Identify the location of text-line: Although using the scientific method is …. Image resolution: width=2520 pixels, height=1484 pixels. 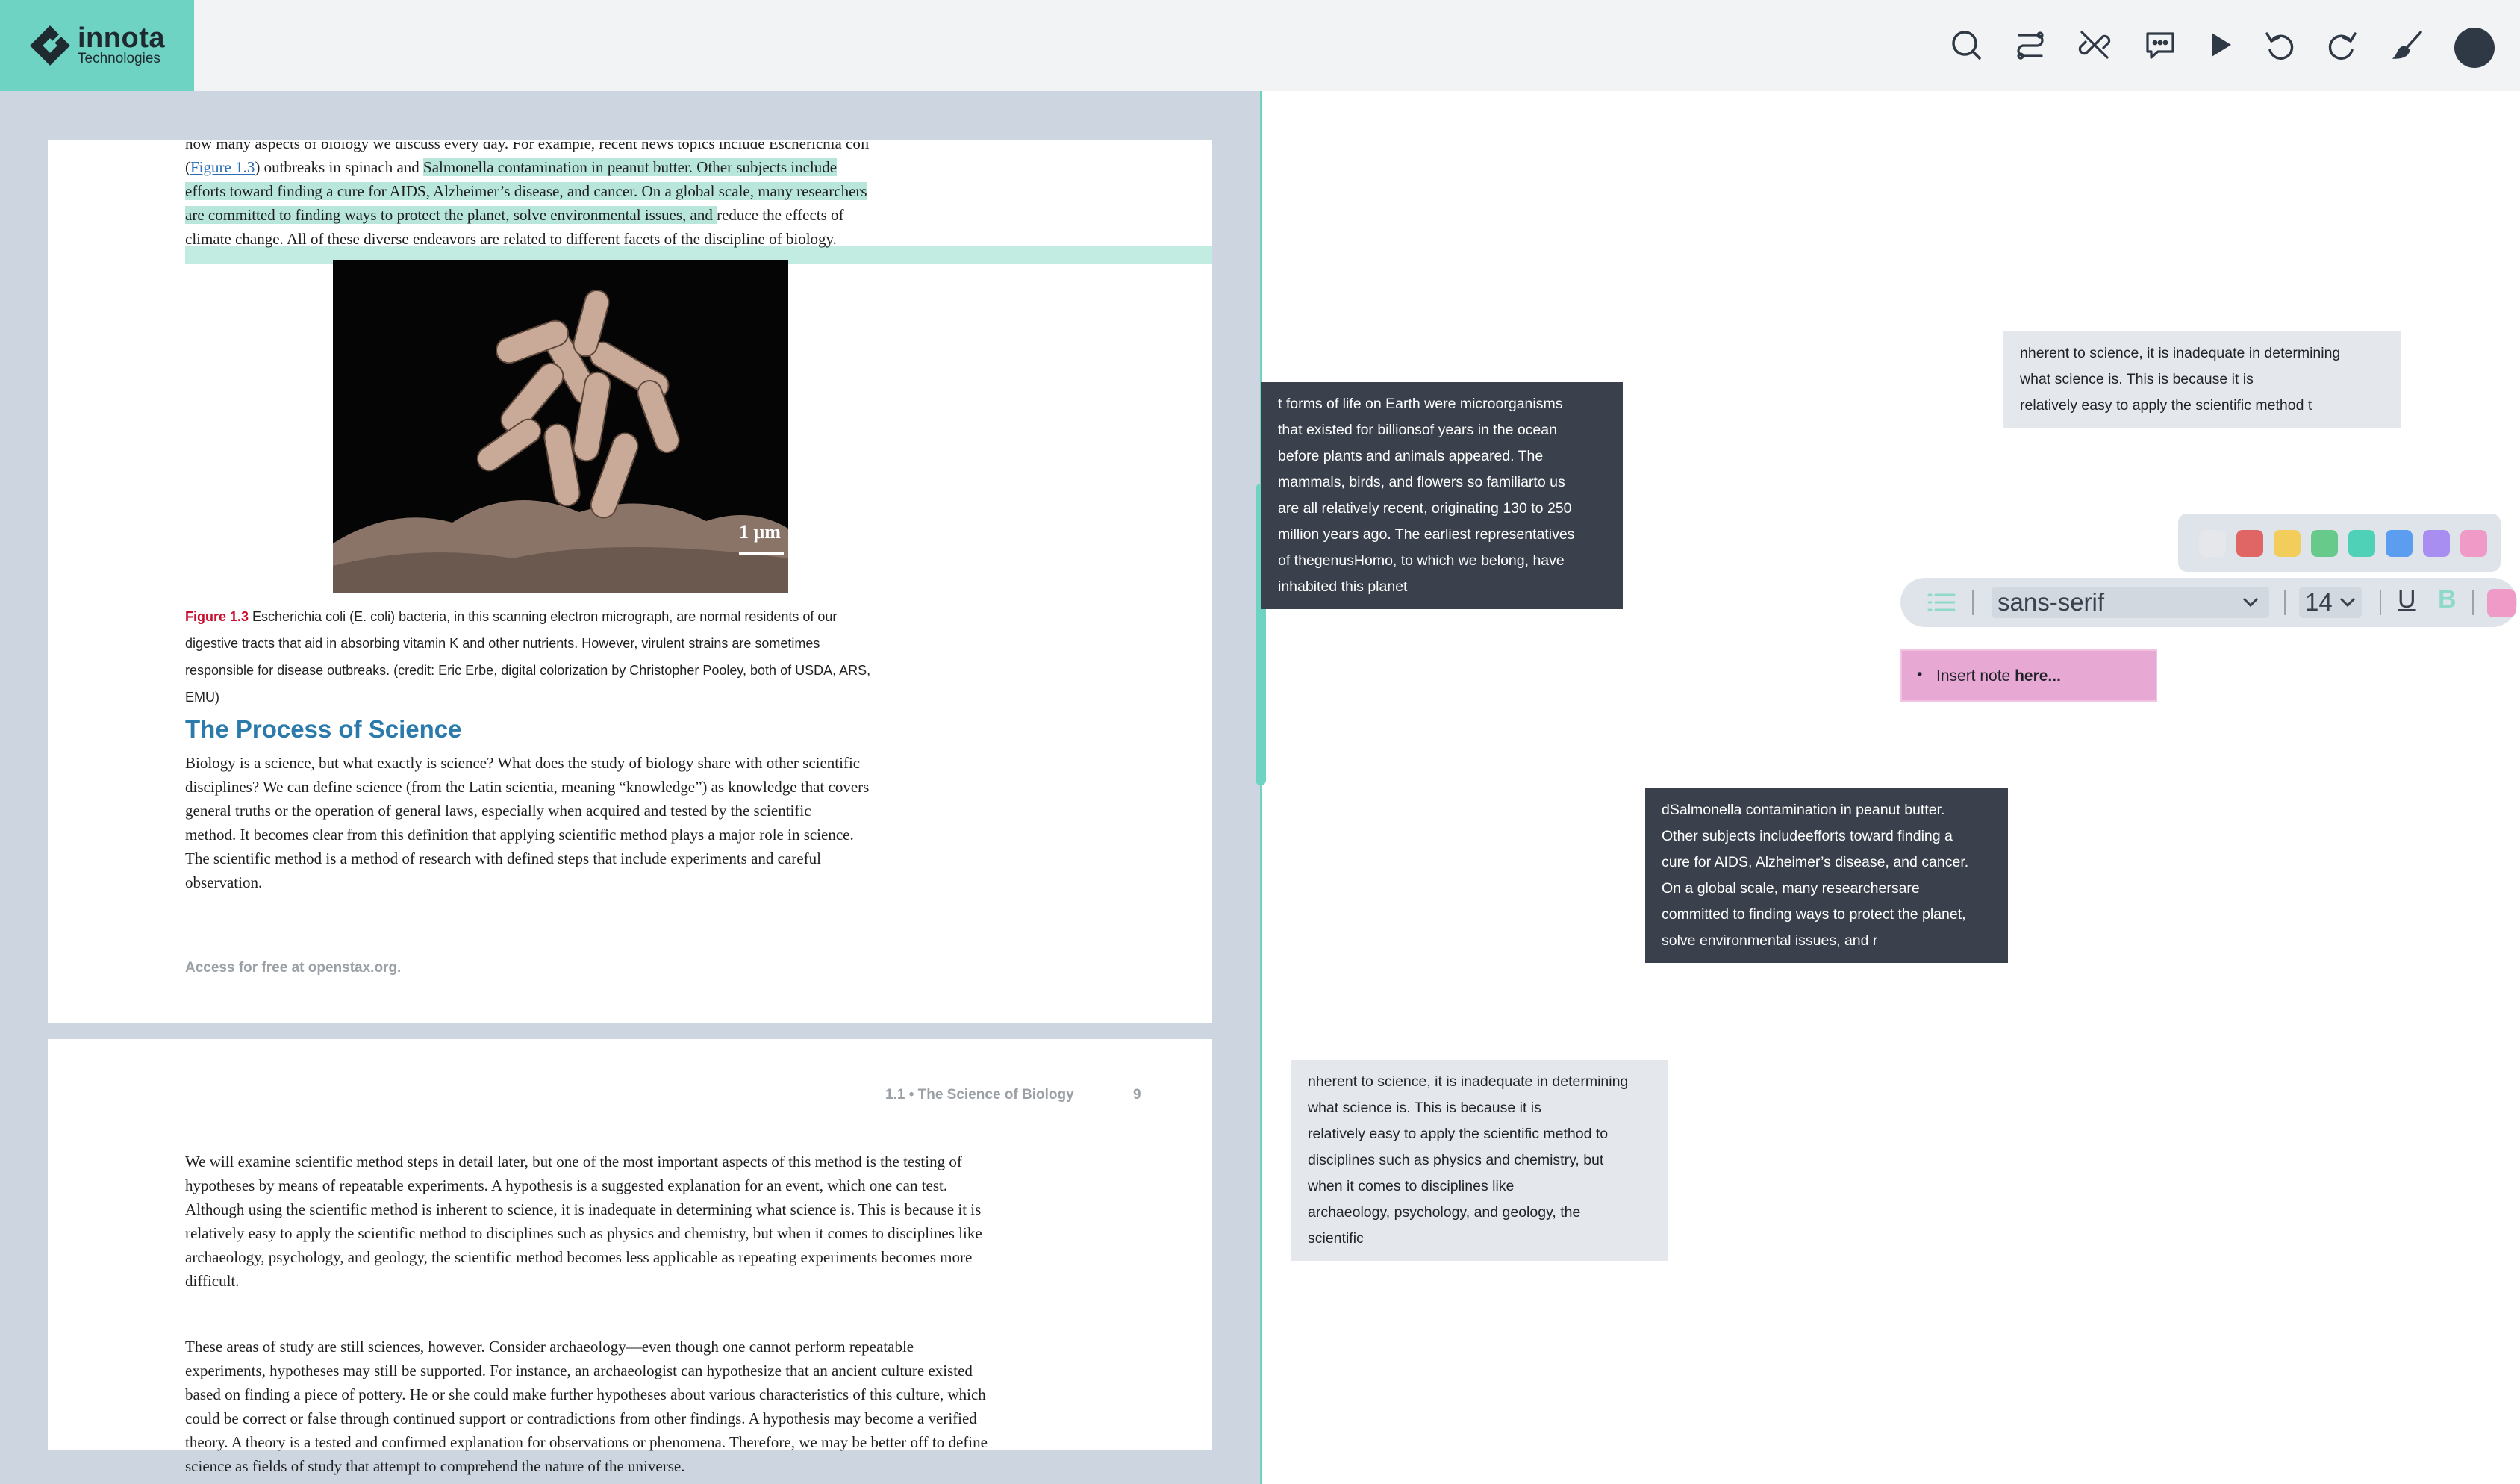
(583, 1209).